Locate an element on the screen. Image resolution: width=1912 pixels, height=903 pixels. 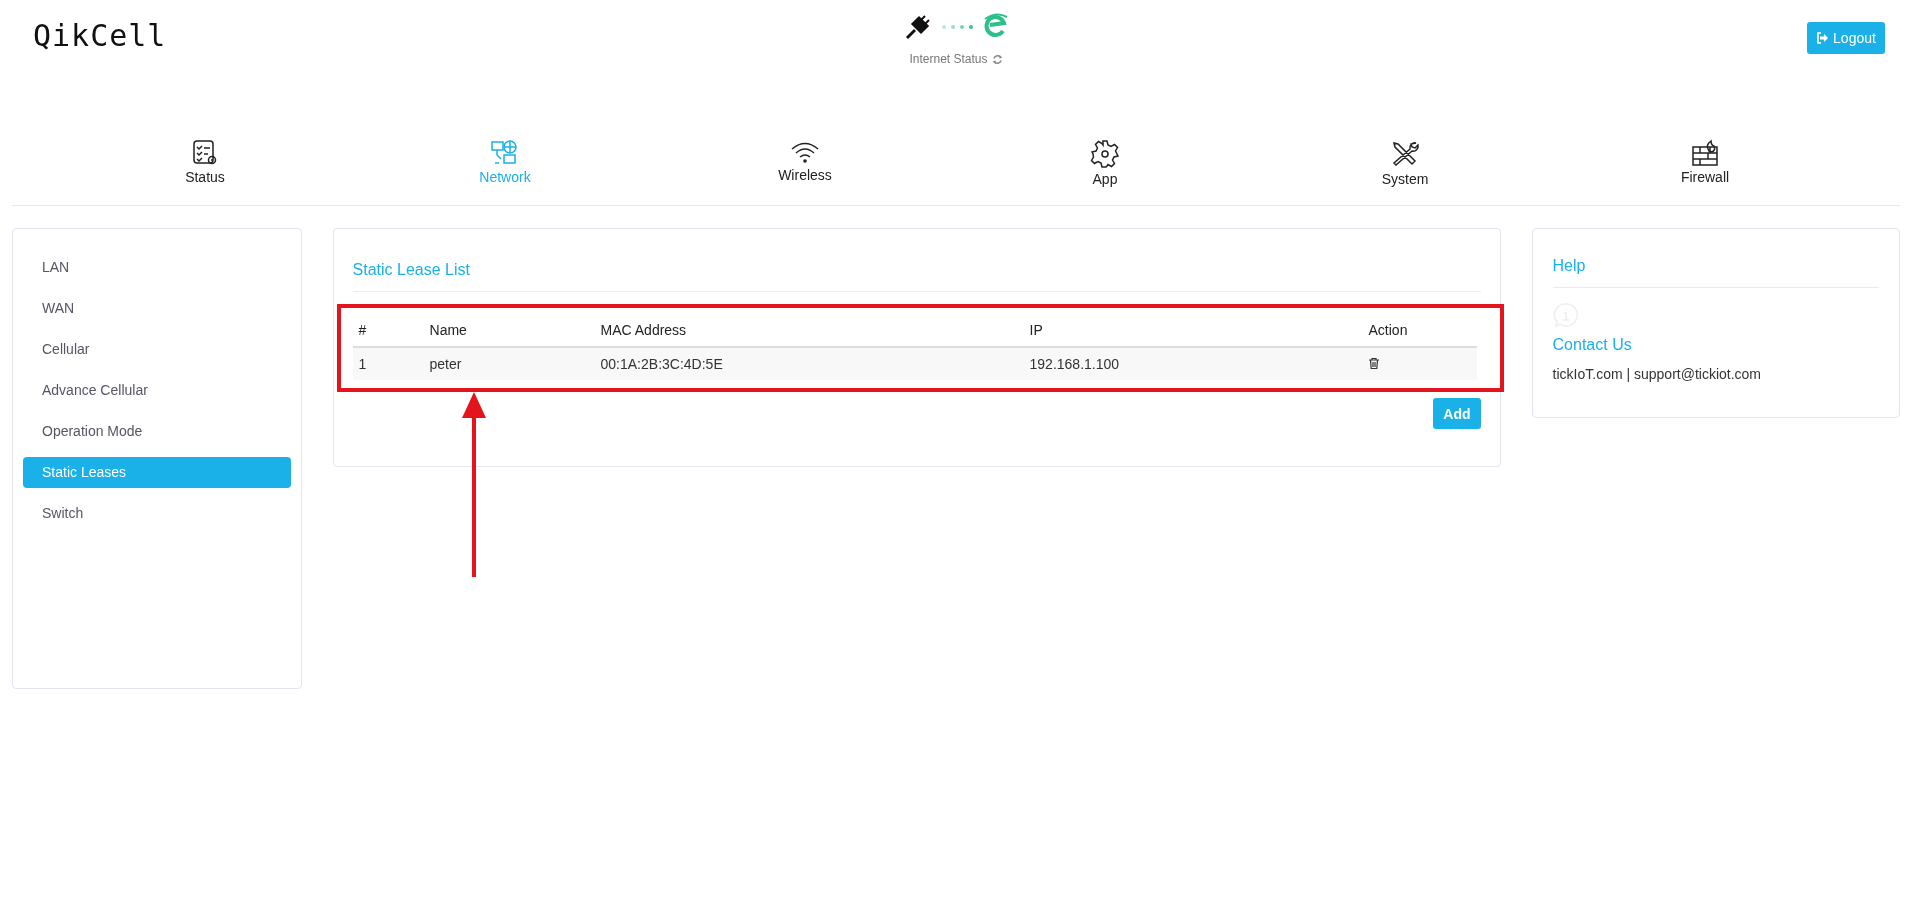
table-cell: 192.168.1.100 is located at coordinates (1193, 363).